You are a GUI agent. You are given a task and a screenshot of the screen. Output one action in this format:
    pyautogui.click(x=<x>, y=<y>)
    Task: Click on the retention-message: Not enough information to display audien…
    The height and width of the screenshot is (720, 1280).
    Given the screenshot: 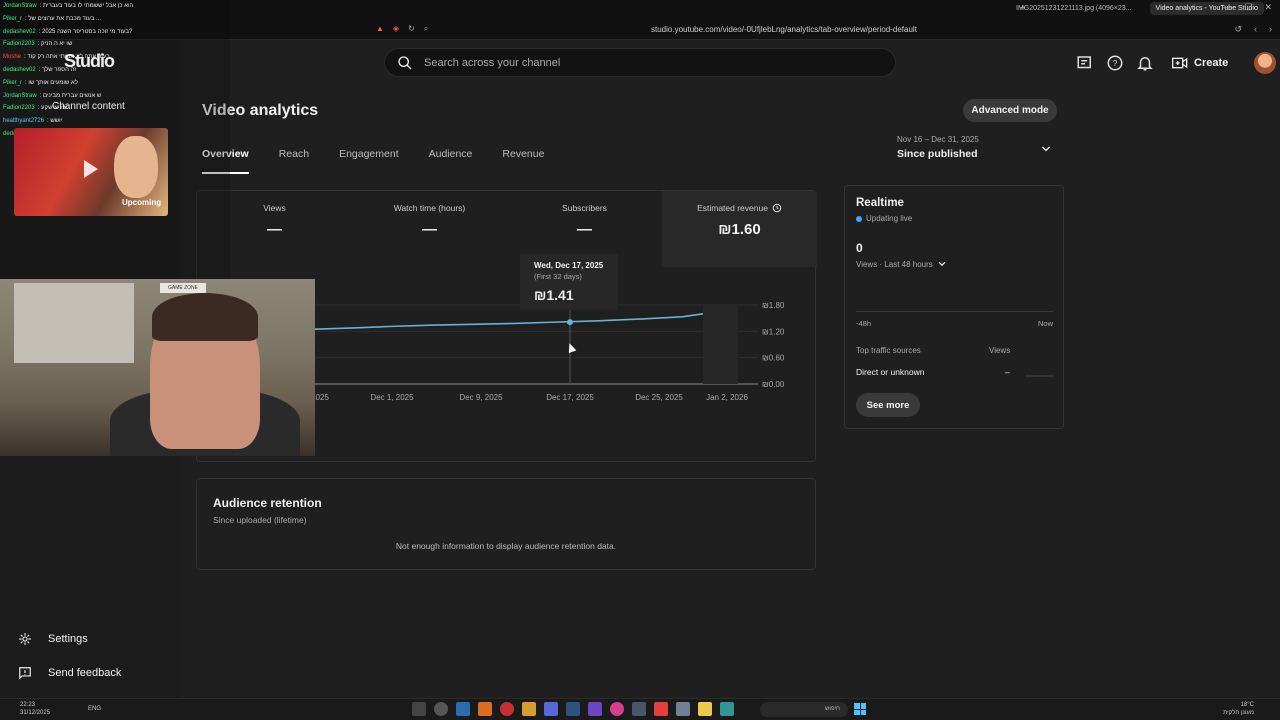 What is the action you would take?
    pyautogui.click(x=506, y=546)
    